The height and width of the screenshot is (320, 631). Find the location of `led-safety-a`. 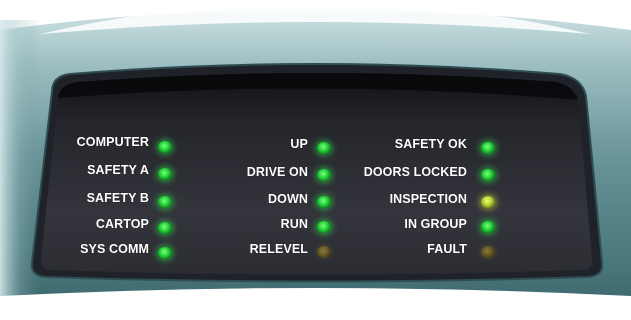

led-safety-a is located at coordinates (165, 174).